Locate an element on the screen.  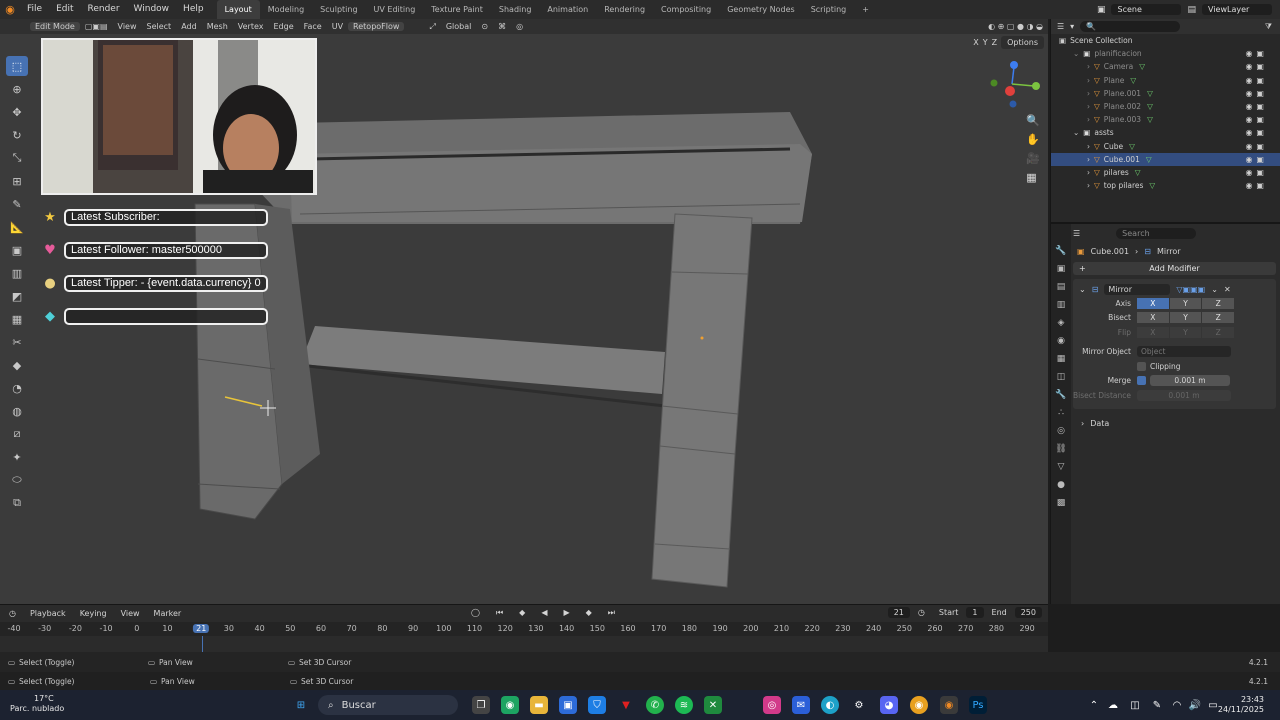
axis-y: Y is located at coordinates (985, 42).